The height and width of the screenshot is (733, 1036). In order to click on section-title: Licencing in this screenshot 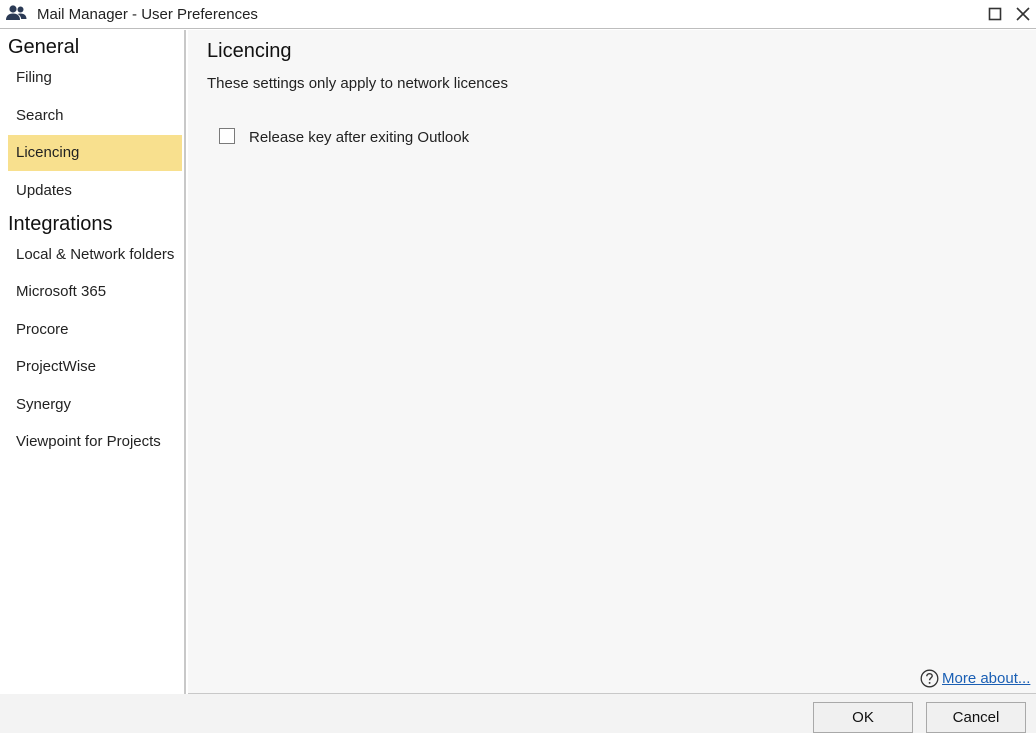, I will do `click(249, 51)`.